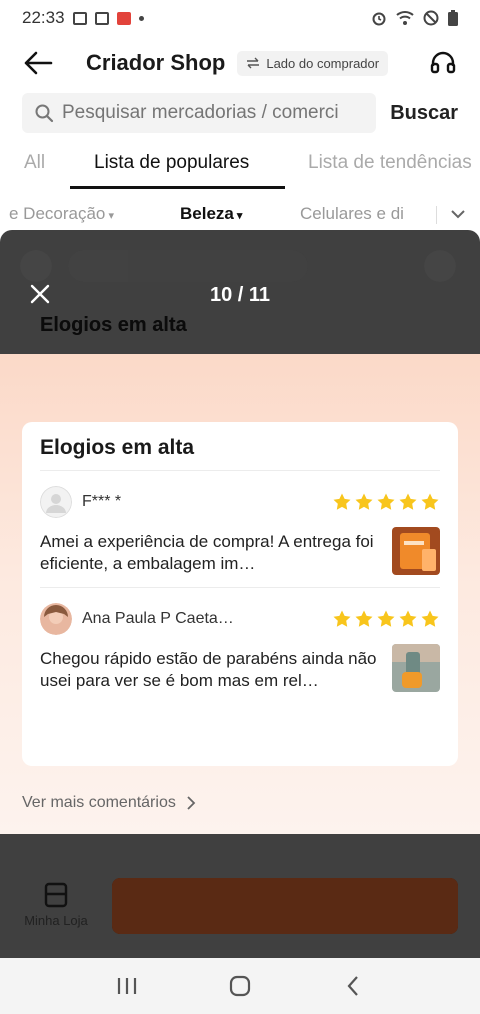 Image resolution: width=480 pixels, height=1014 pixels. I want to click on image-counter: 10 / 11, so click(240, 295).